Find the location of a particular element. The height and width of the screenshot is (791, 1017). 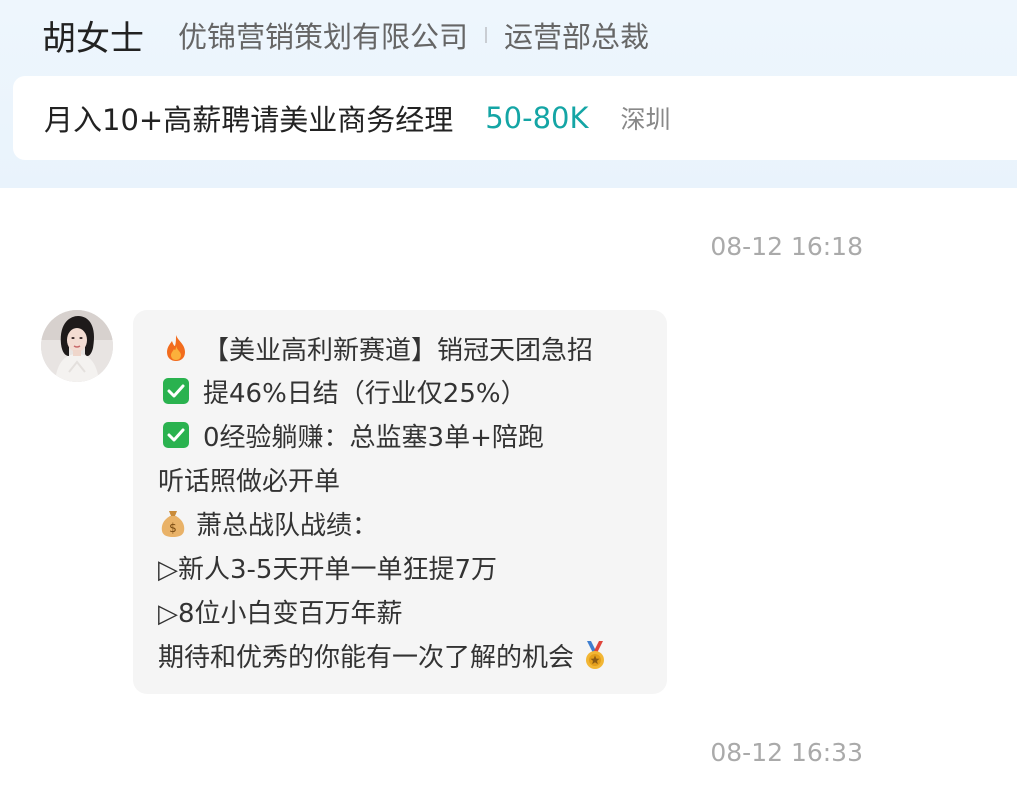

contact-position: 运营部总裁 is located at coordinates (577, 37).